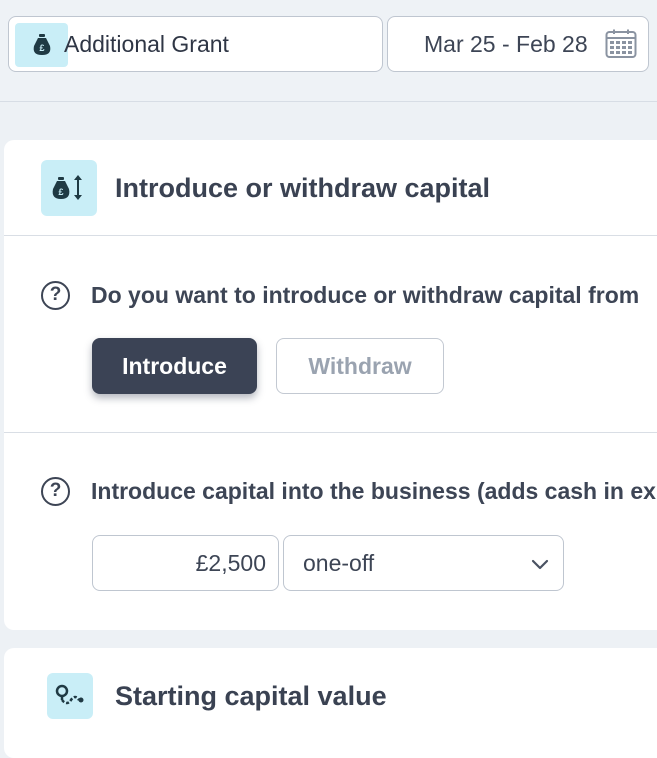 This screenshot has height=758, width=657. Describe the element at coordinates (69, 188) in the screenshot. I see `money-bag-arrows-icon: £` at that location.